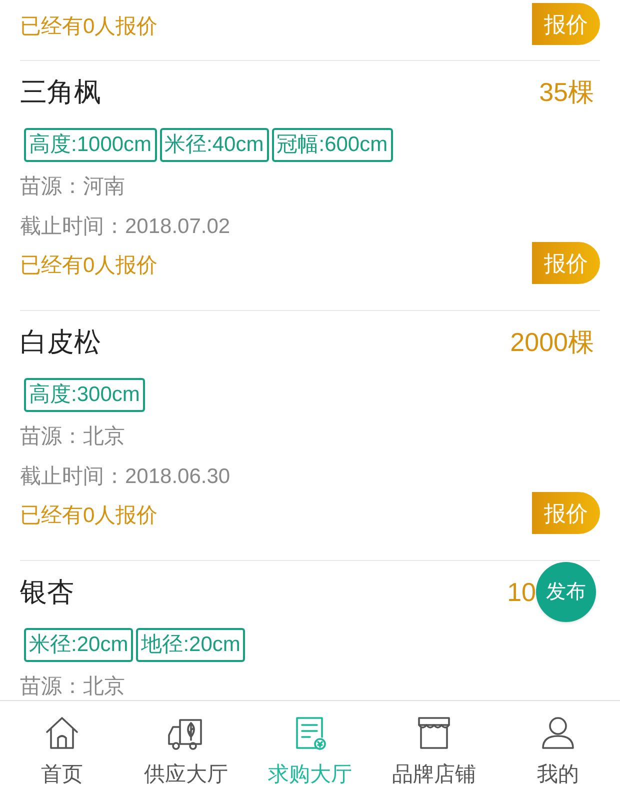 This screenshot has width=620, height=800. I want to click on spec-tag: 高度:1000cm, so click(90, 145).